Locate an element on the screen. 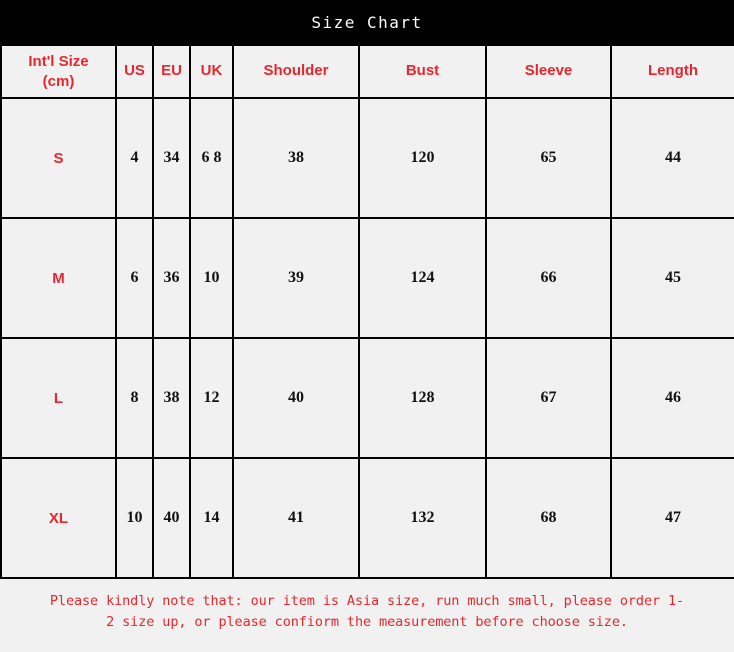 This screenshot has height=652, width=734. cell-shoulder: 40 is located at coordinates (296, 398).